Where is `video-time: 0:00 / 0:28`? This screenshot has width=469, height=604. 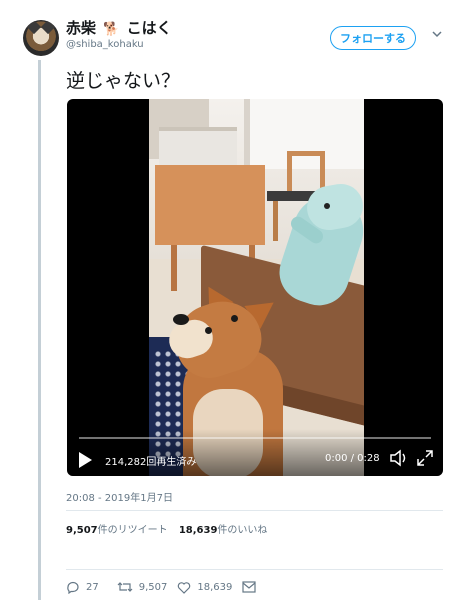
video-time: 0:00 / 0:28 is located at coordinates (352, 458).